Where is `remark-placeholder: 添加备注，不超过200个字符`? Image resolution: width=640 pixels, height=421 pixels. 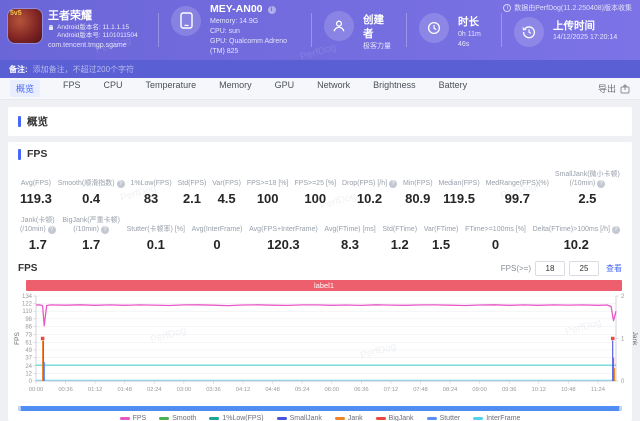
remark-placeholder: 添加备注，不超过200个字符 is located at coordinates (83, 69).